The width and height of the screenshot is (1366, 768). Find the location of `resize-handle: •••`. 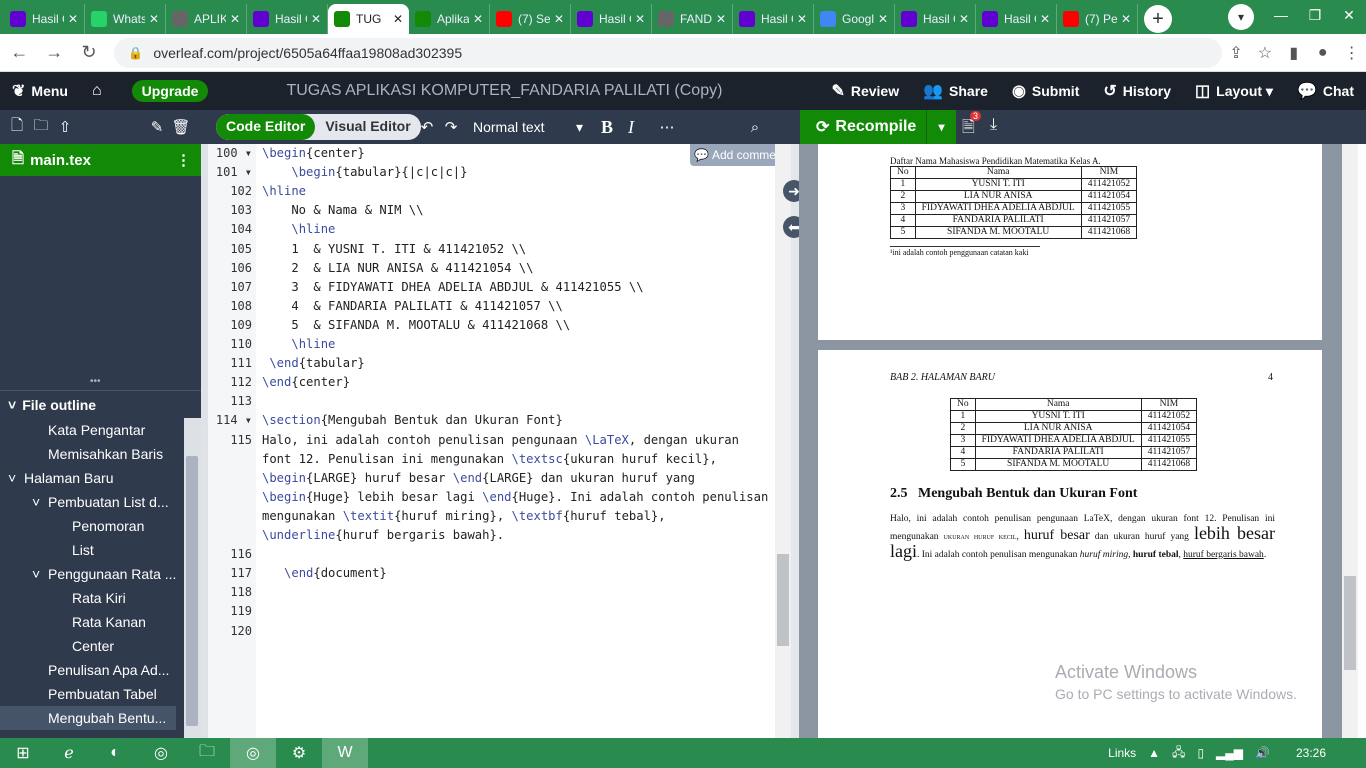

resize-handle: ••• is located at coordinates (95, 381).